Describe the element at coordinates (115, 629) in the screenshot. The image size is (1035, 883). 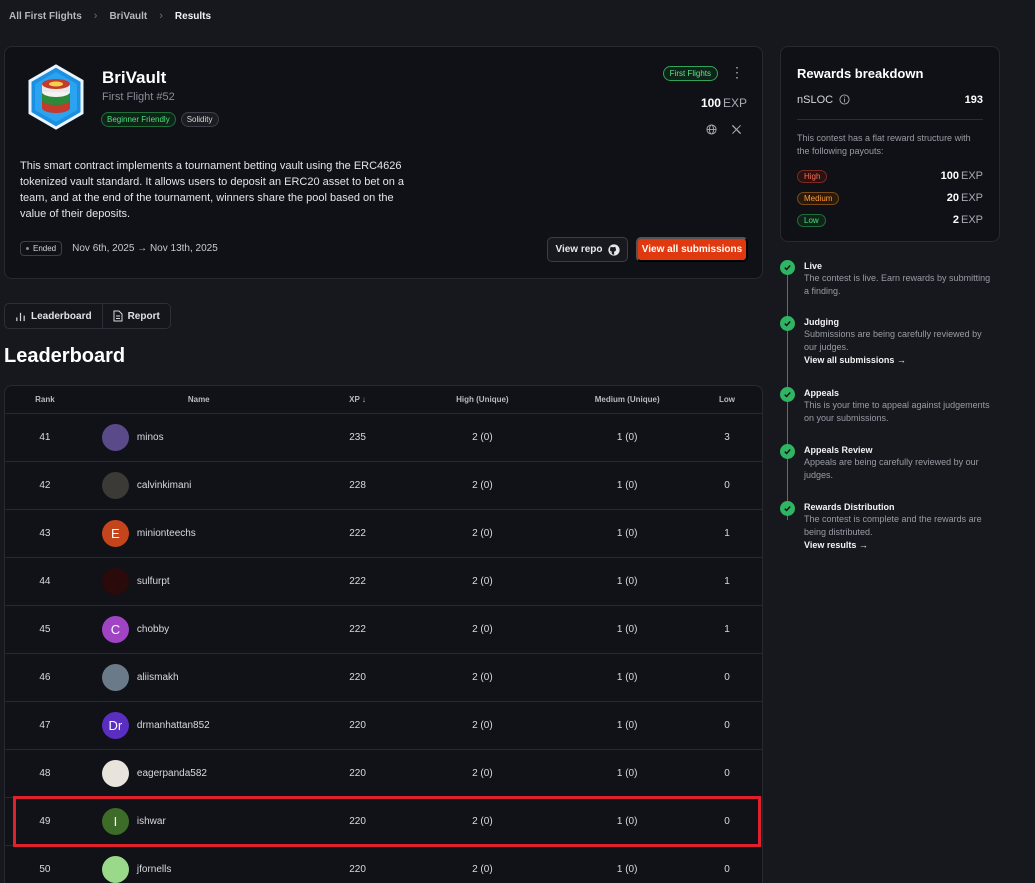
I see `avatar: C` at that location.